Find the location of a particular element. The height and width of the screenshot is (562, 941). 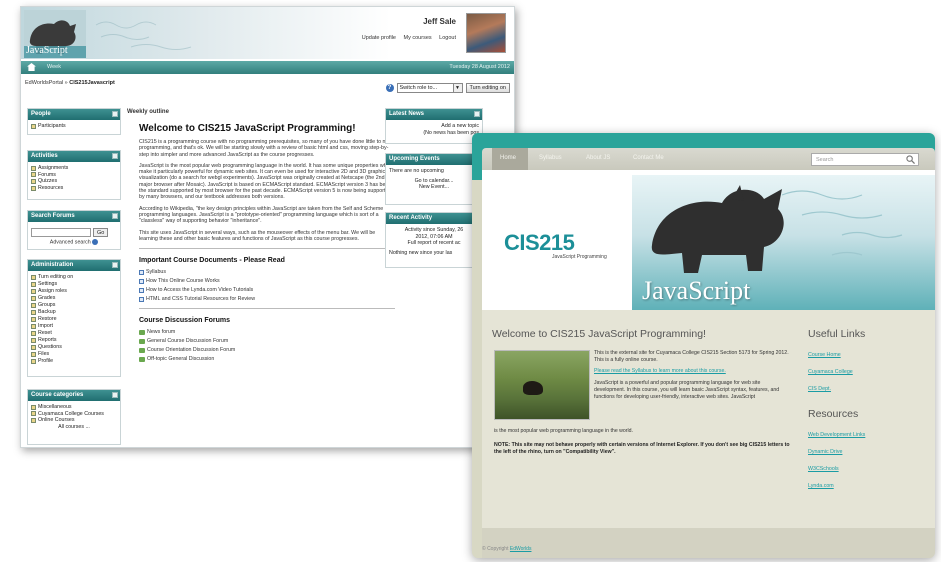

admin-item: Groups is located at coordinates (74, 305).